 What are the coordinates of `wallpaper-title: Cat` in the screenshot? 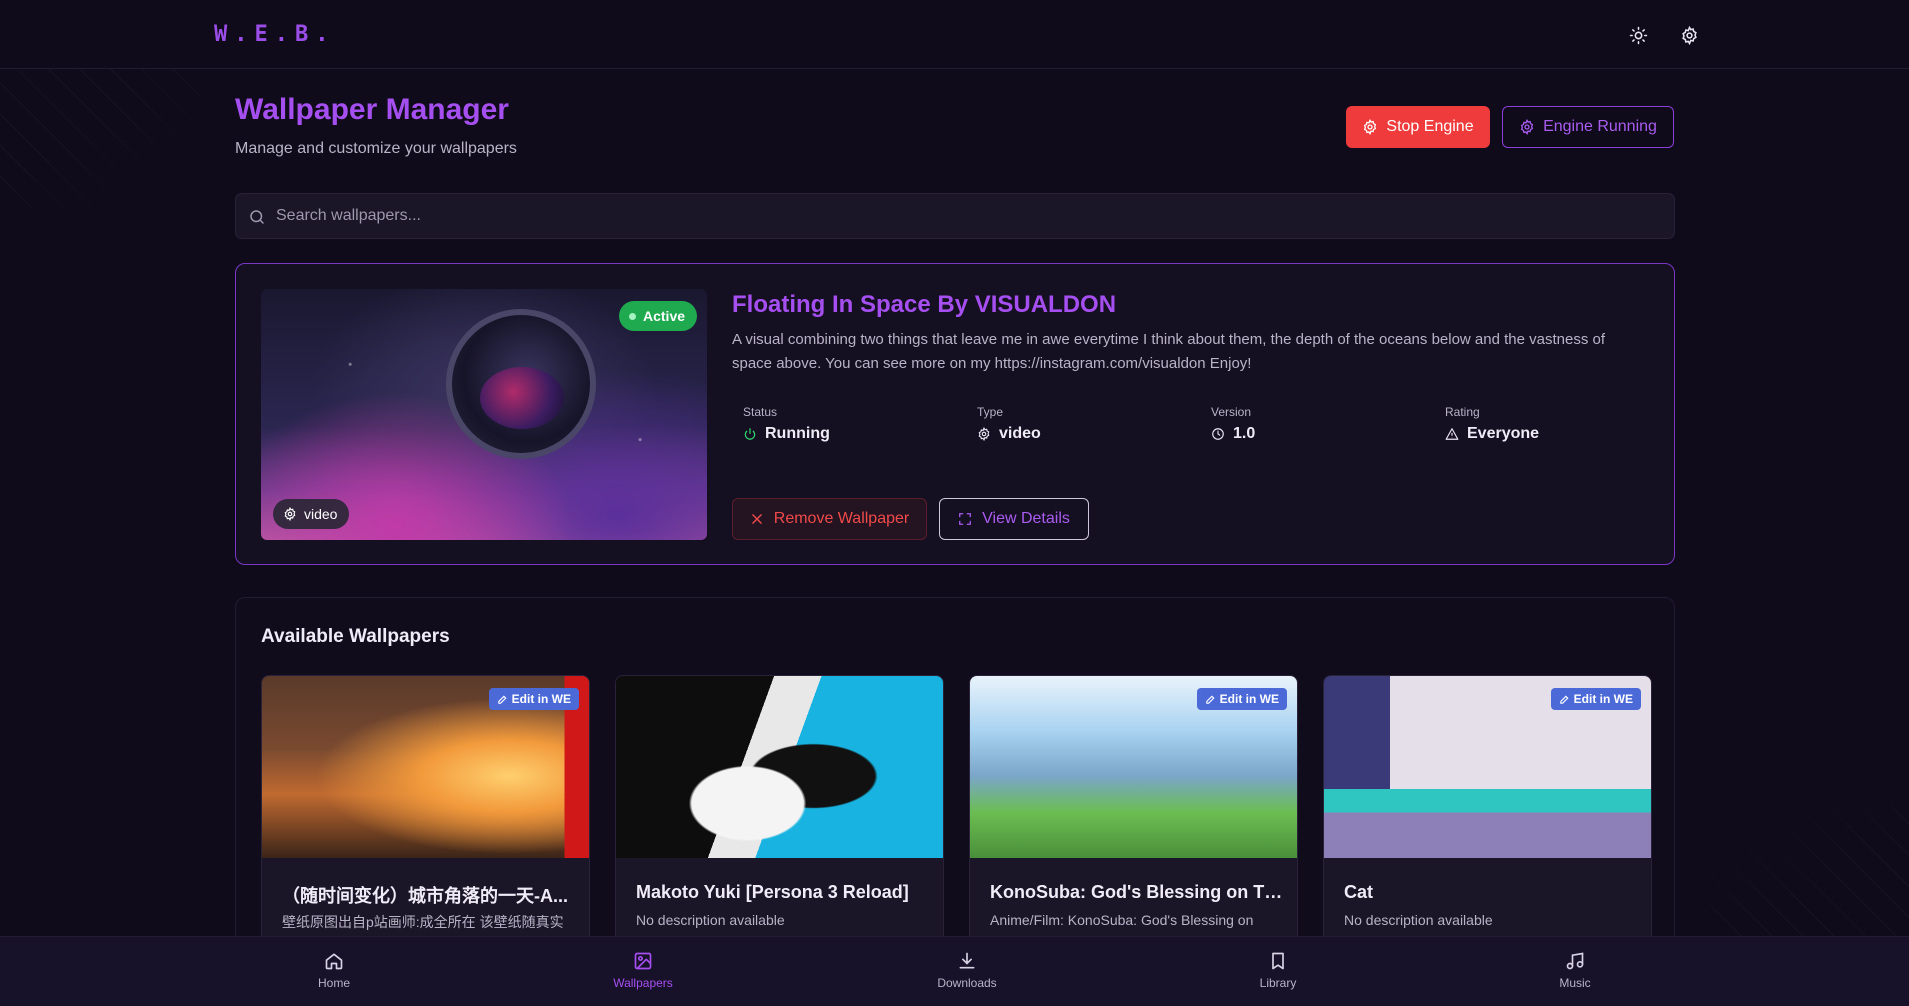 It's located at (1359, 892).